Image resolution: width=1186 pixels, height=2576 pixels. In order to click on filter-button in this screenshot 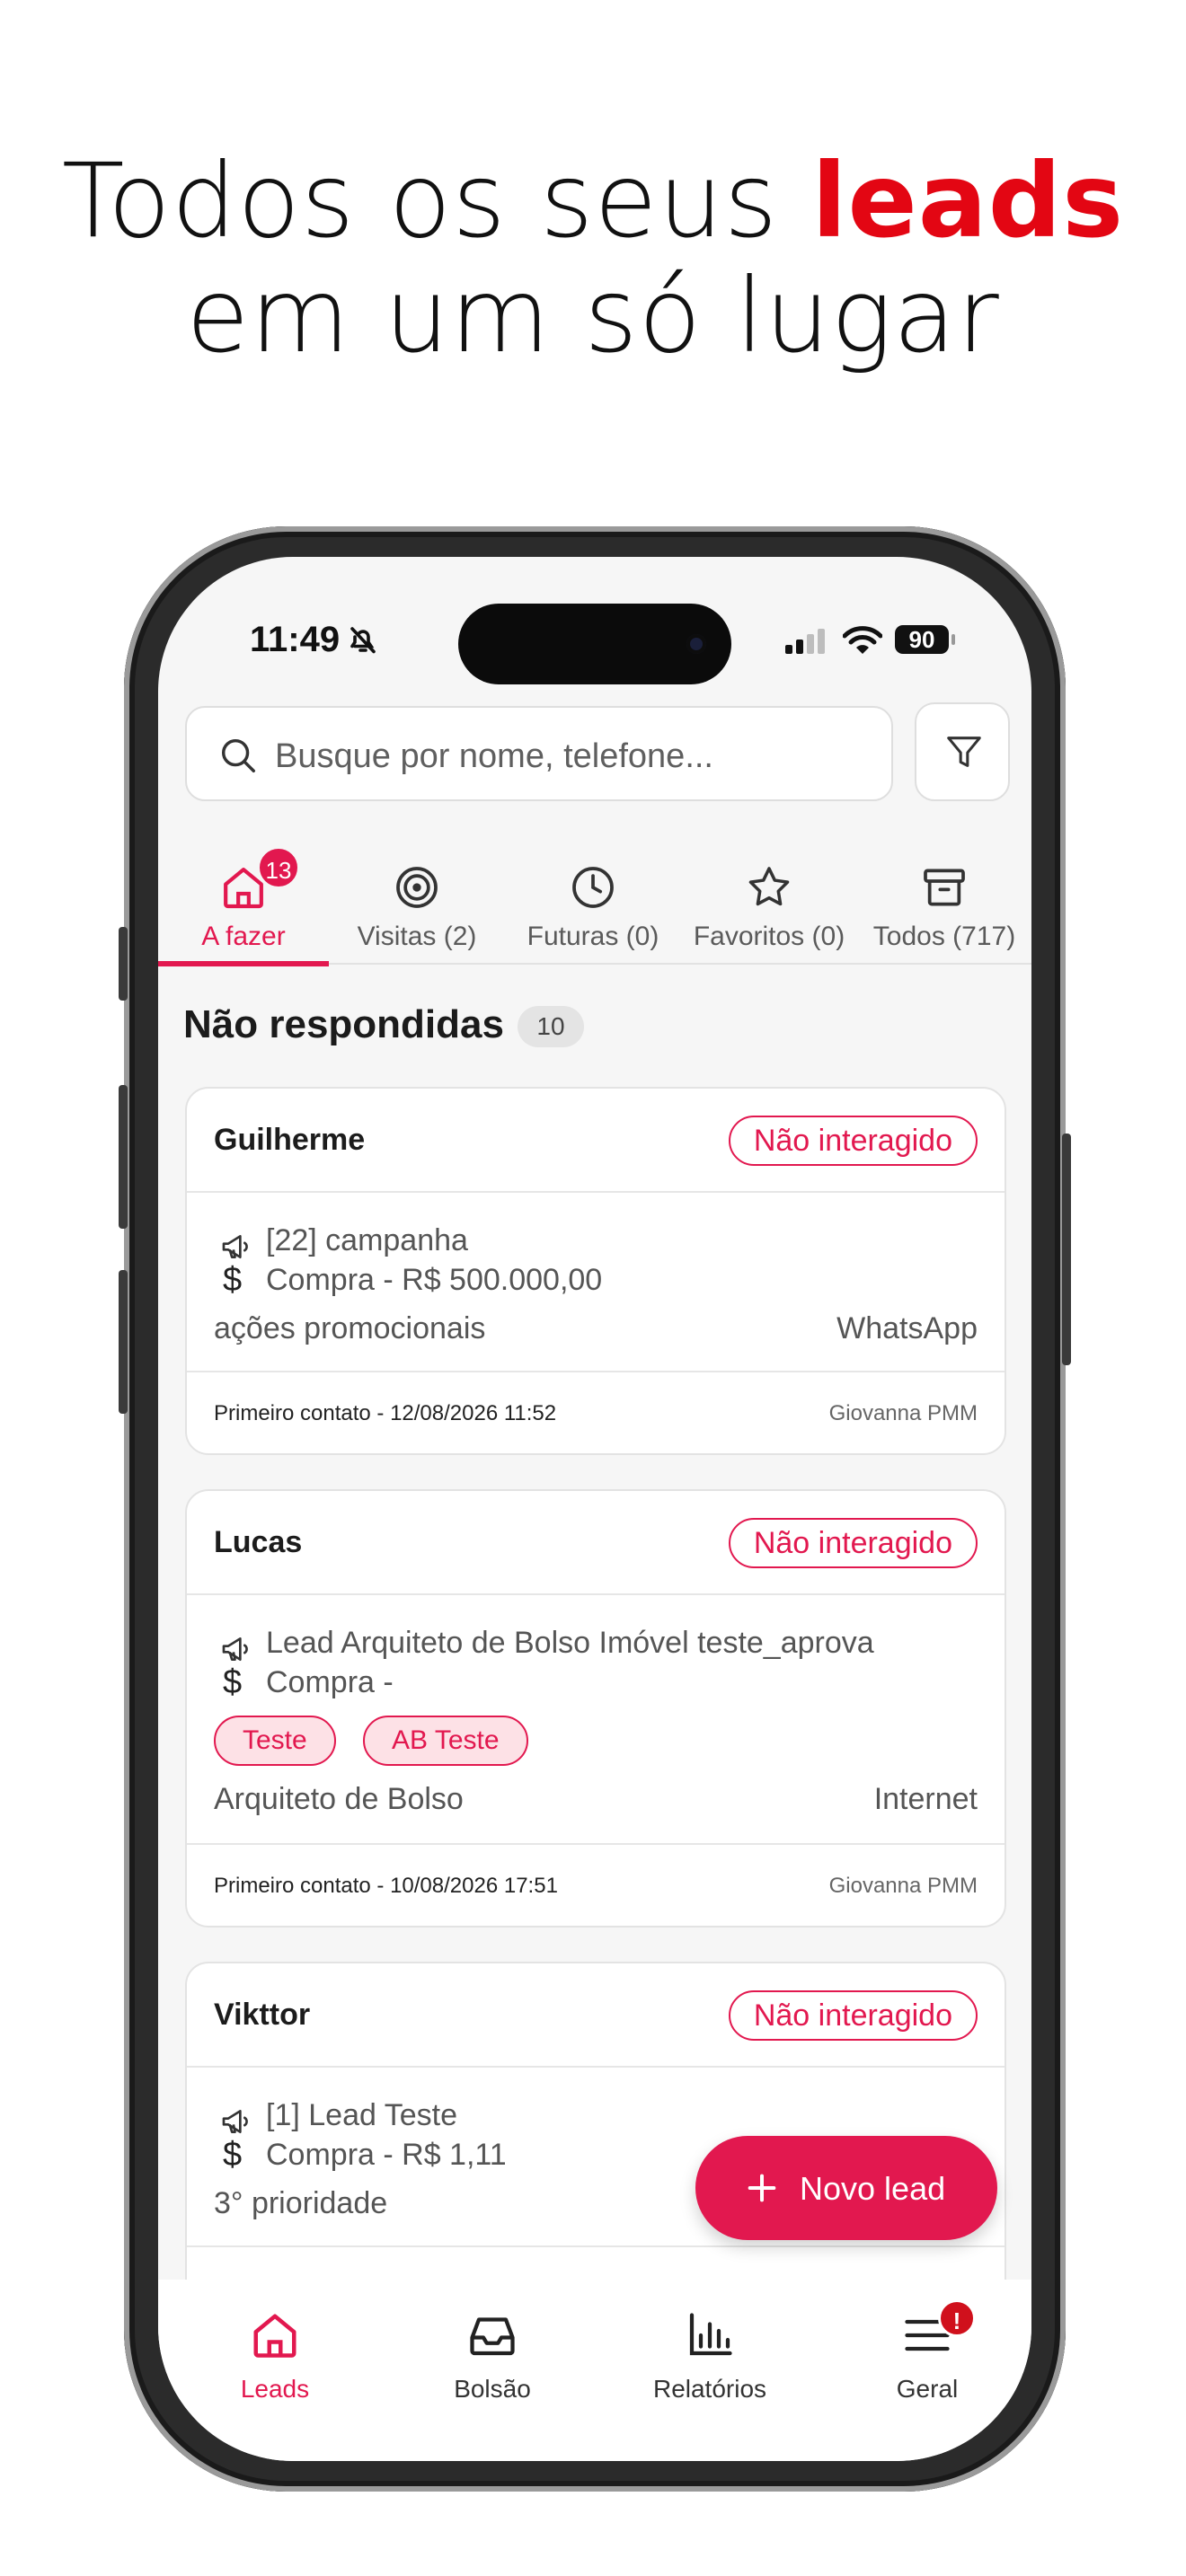, I will do `click(962, 751)`.